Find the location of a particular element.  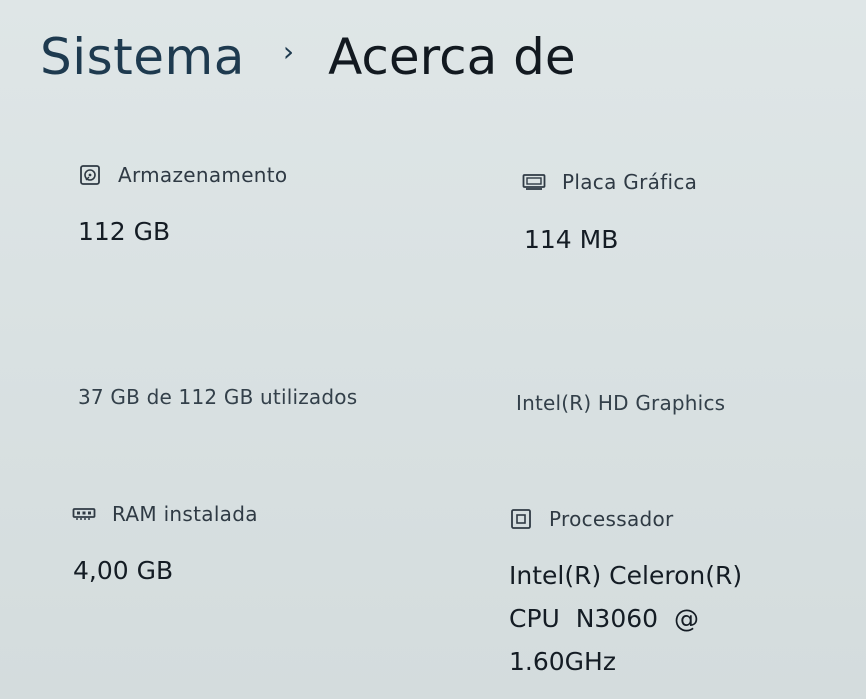

storage-icon is located at coordinates (90, 175).